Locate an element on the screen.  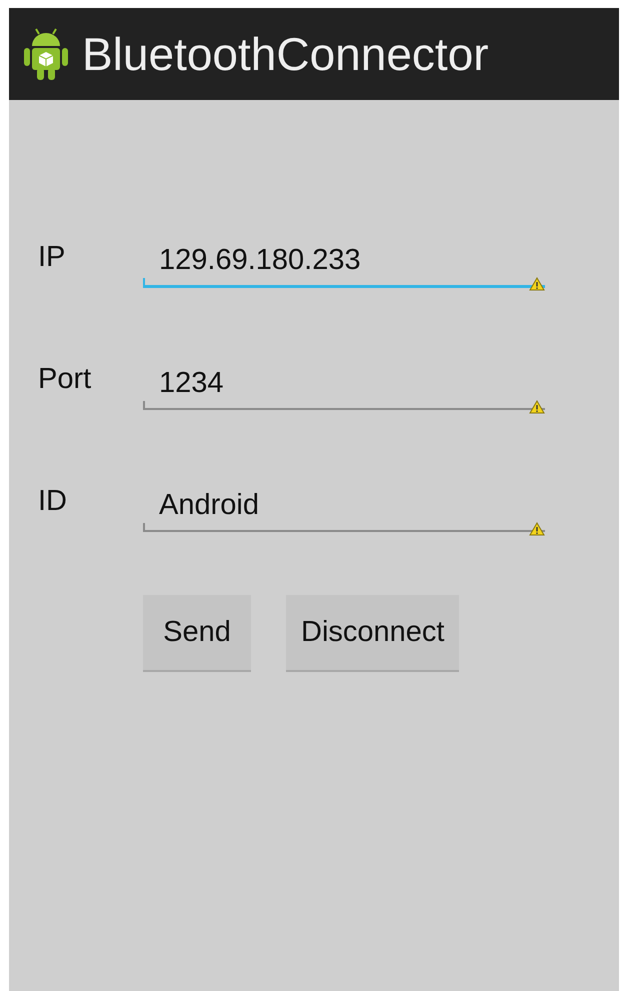
robot-icon is located at coordinates (46, 54).